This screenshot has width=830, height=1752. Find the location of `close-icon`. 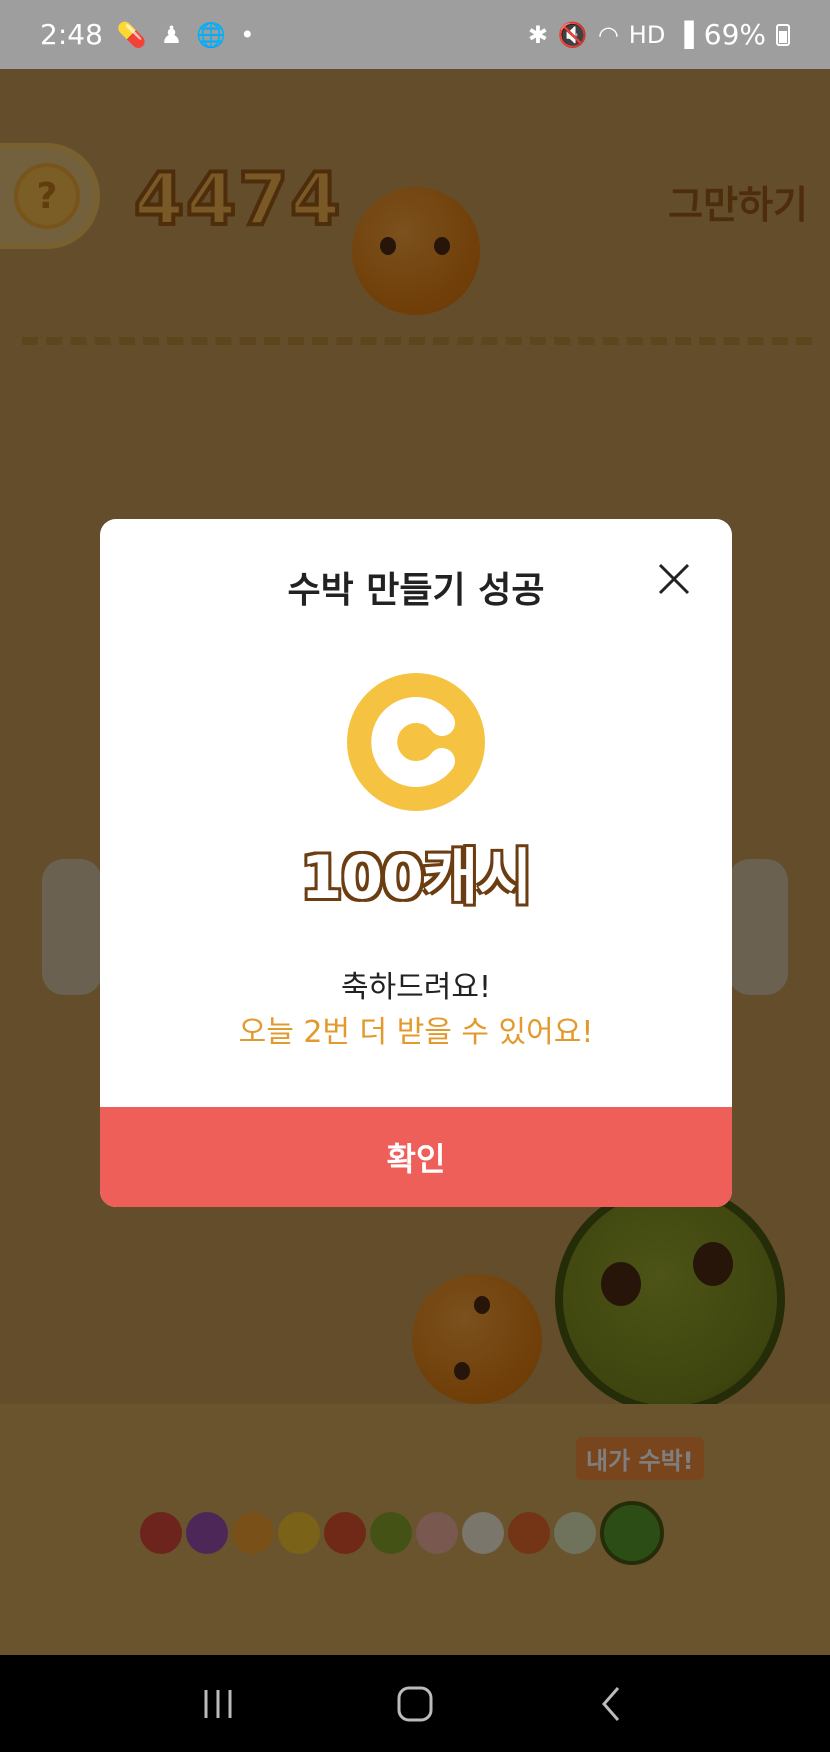

close-icon is located at coordinates (674, 579).